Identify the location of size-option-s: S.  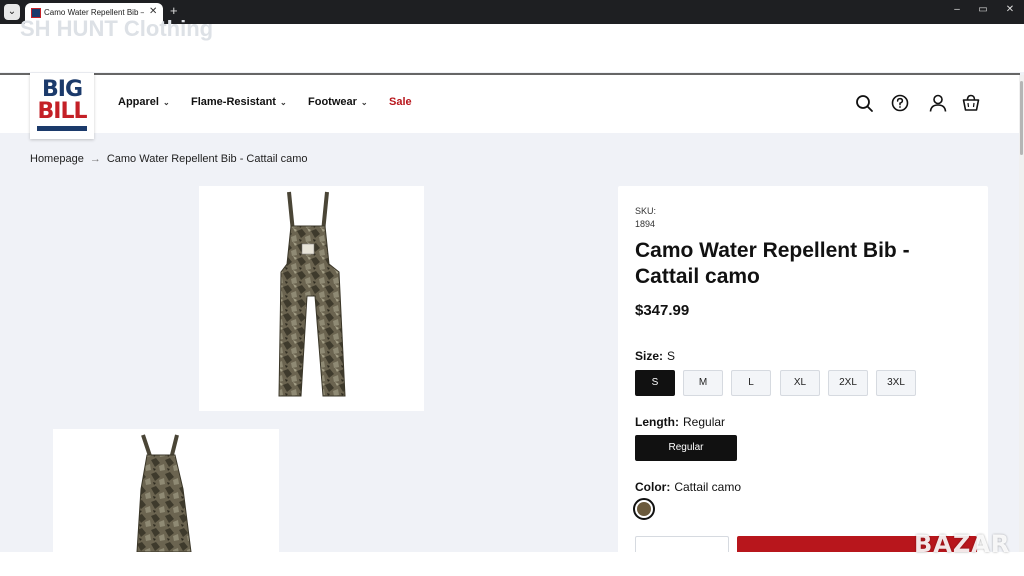
(655, 383).